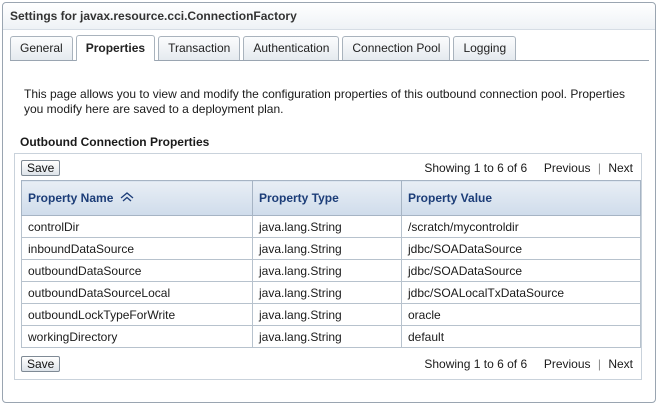 Image resolution: width=660 pixels, height=407 pixels. What do you see at coordinates (620, 364) in the screenshot?
I see `next-link-bottom: Next` at bounding box center [620, 364].